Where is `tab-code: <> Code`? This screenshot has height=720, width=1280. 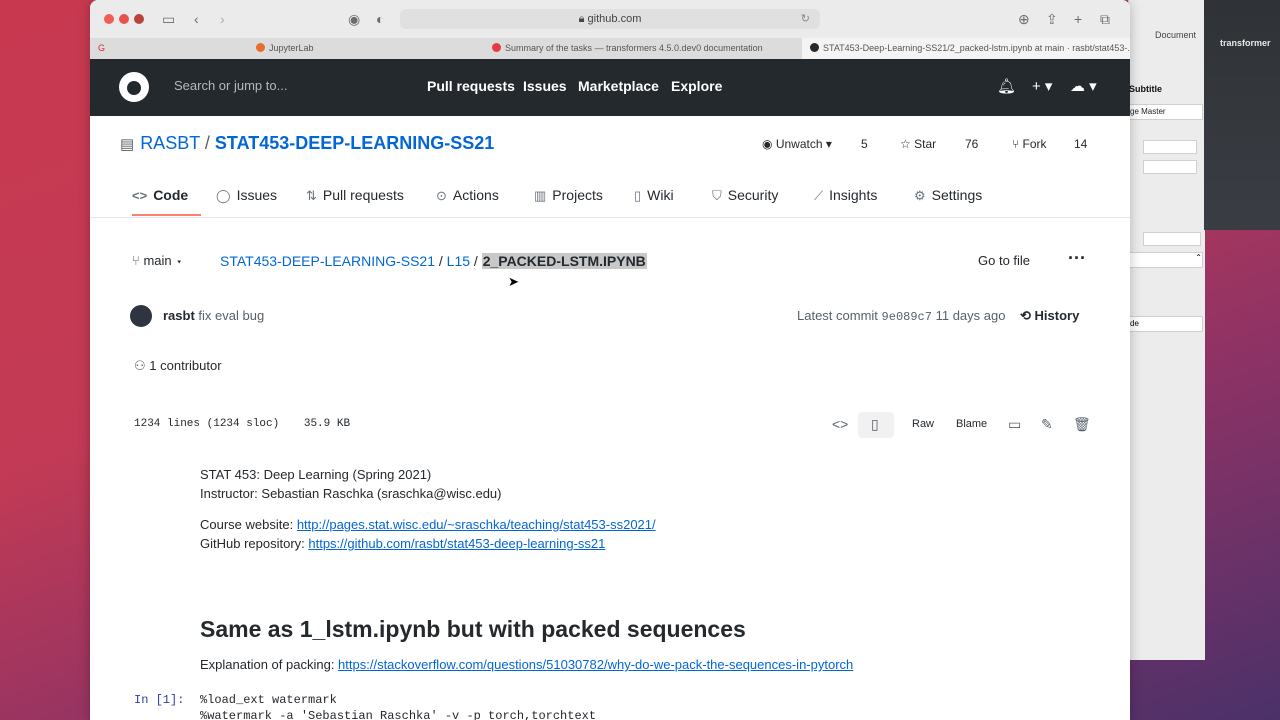 tab-code: <> Code is located at coordinates (160, 195).